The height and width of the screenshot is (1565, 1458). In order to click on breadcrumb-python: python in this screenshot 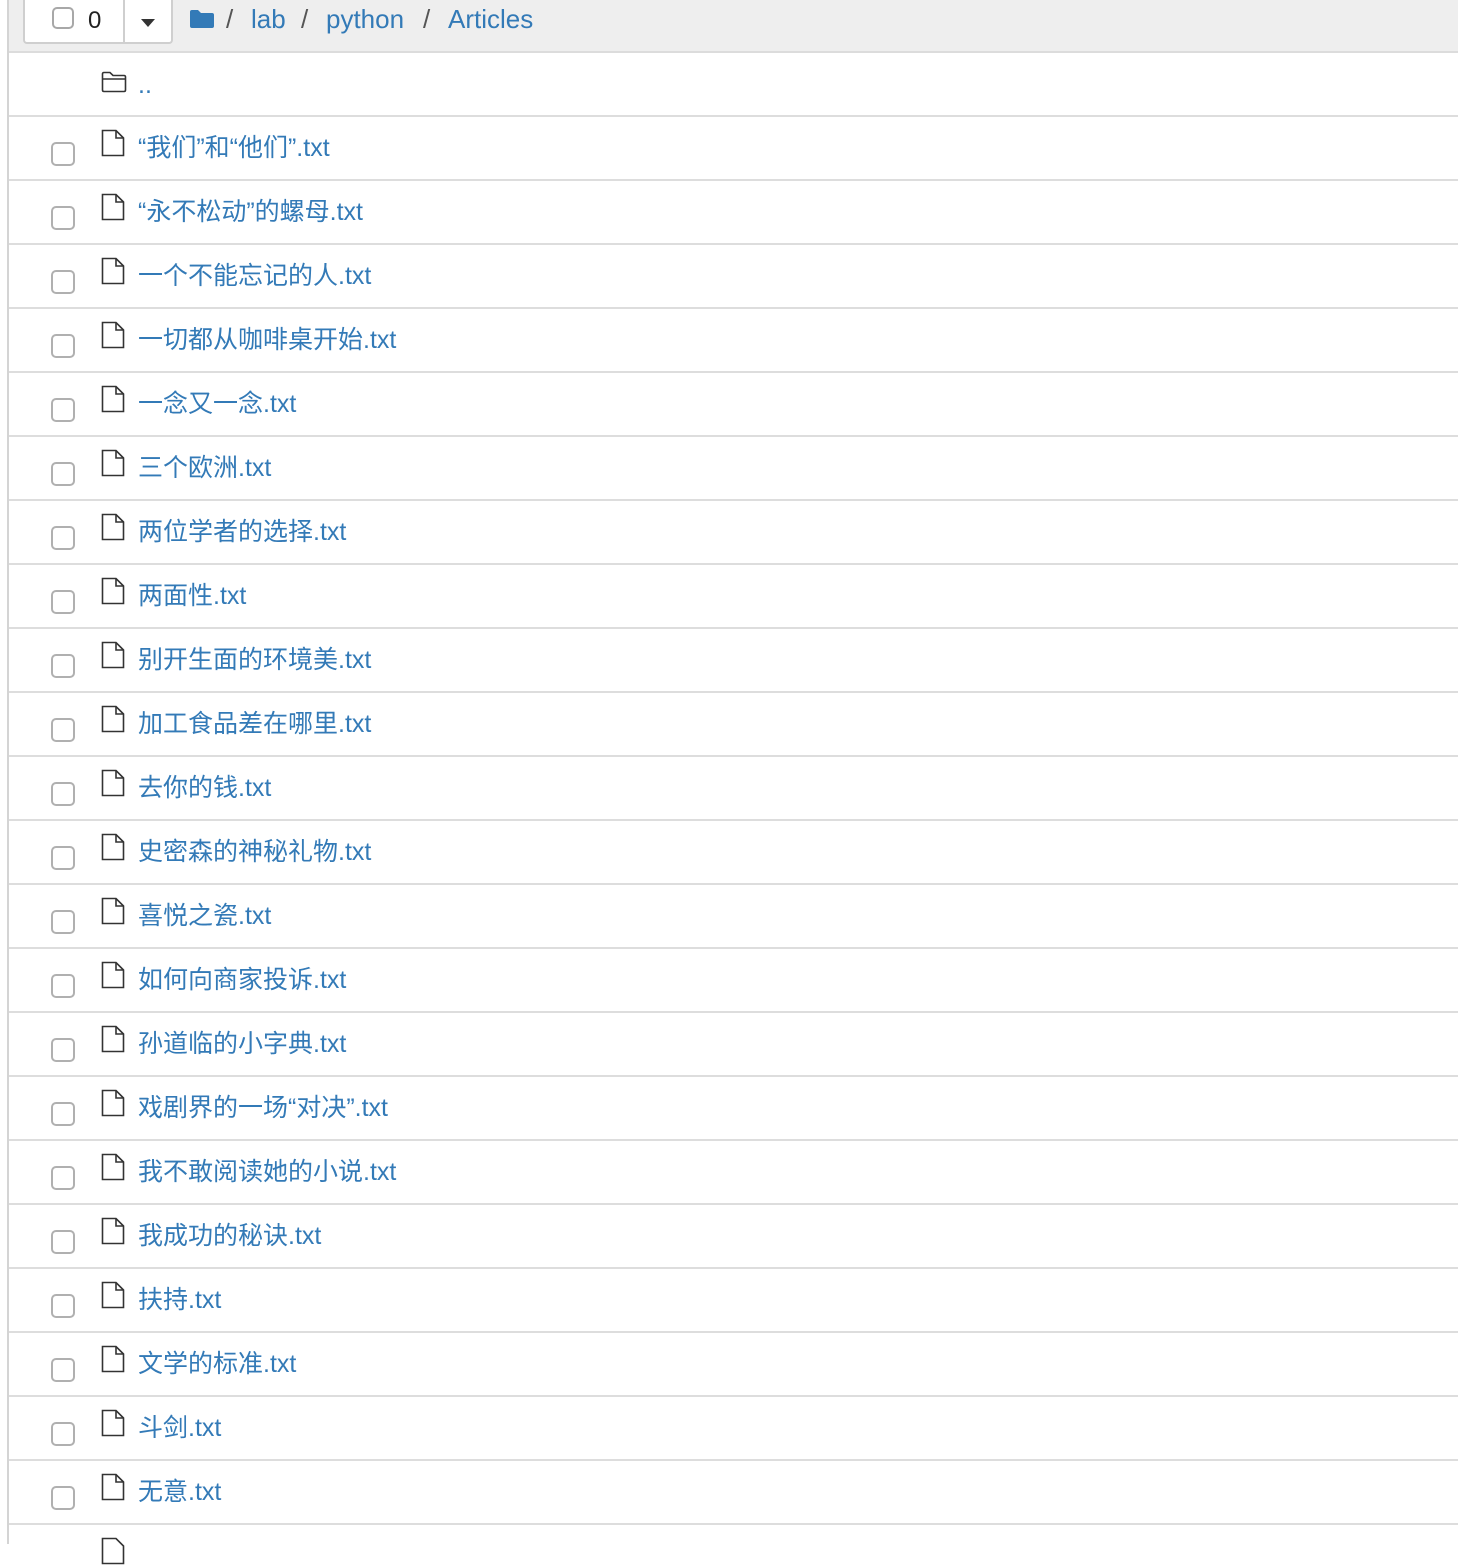, I will do `click(365, 19)`.